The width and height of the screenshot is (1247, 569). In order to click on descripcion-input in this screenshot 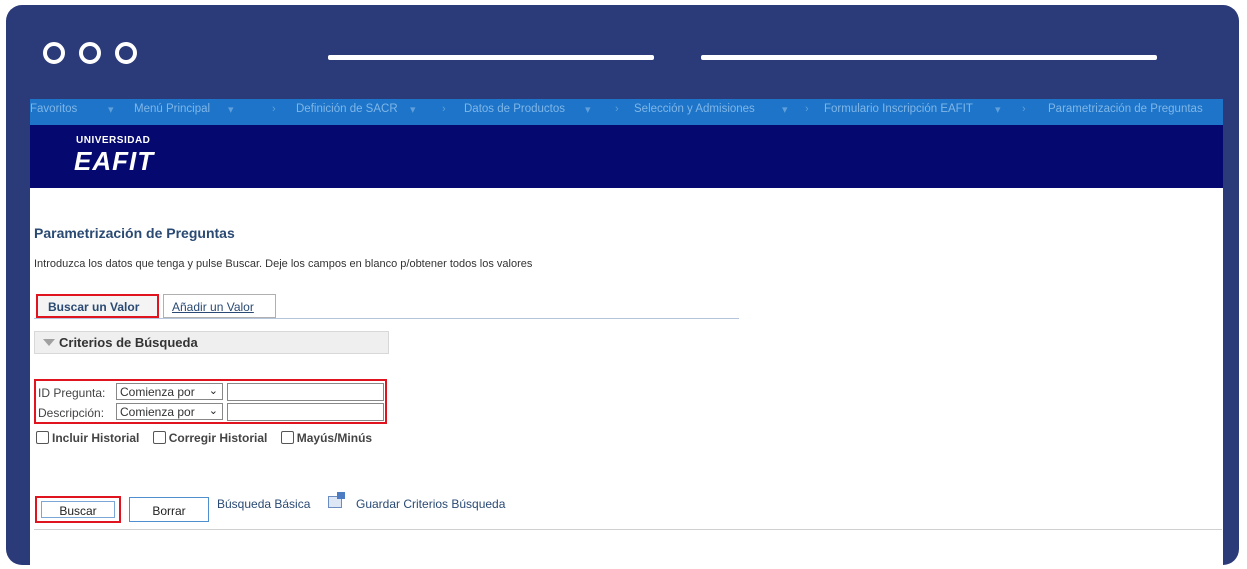, I will do `click(305, 412)`.